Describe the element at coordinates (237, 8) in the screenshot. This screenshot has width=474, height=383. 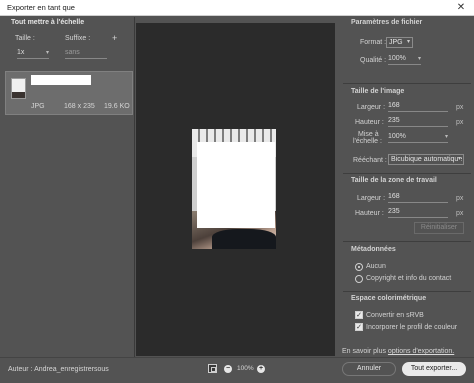
I see `title-bar: Exporter en tant que ✕` at that location.